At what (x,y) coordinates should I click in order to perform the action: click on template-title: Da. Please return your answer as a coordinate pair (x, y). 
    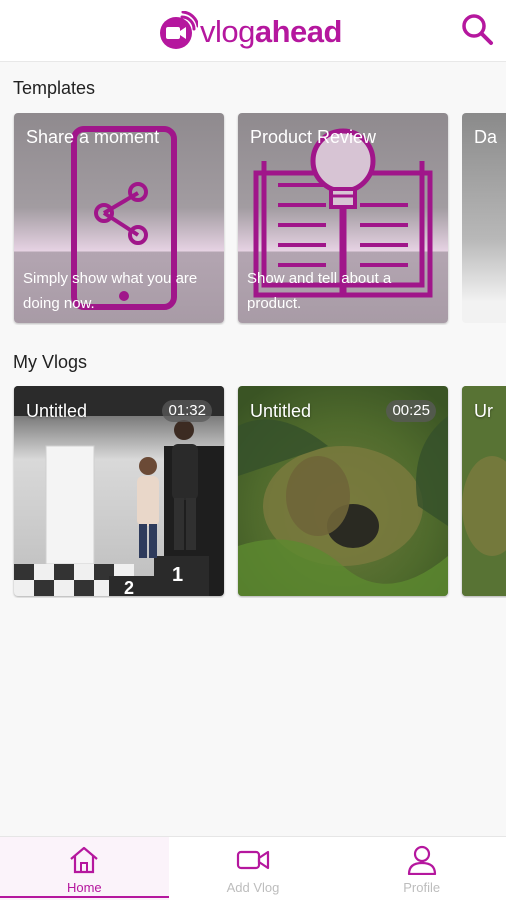
    Looking at the image, I should click on (486, 137).